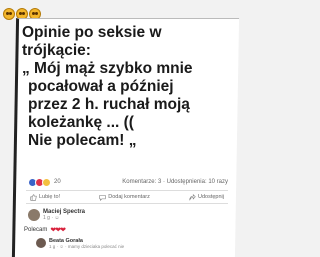  Describe the element at coordinates (46, 182) in the screenshot. I see `haha-reaction-icon` at that location.